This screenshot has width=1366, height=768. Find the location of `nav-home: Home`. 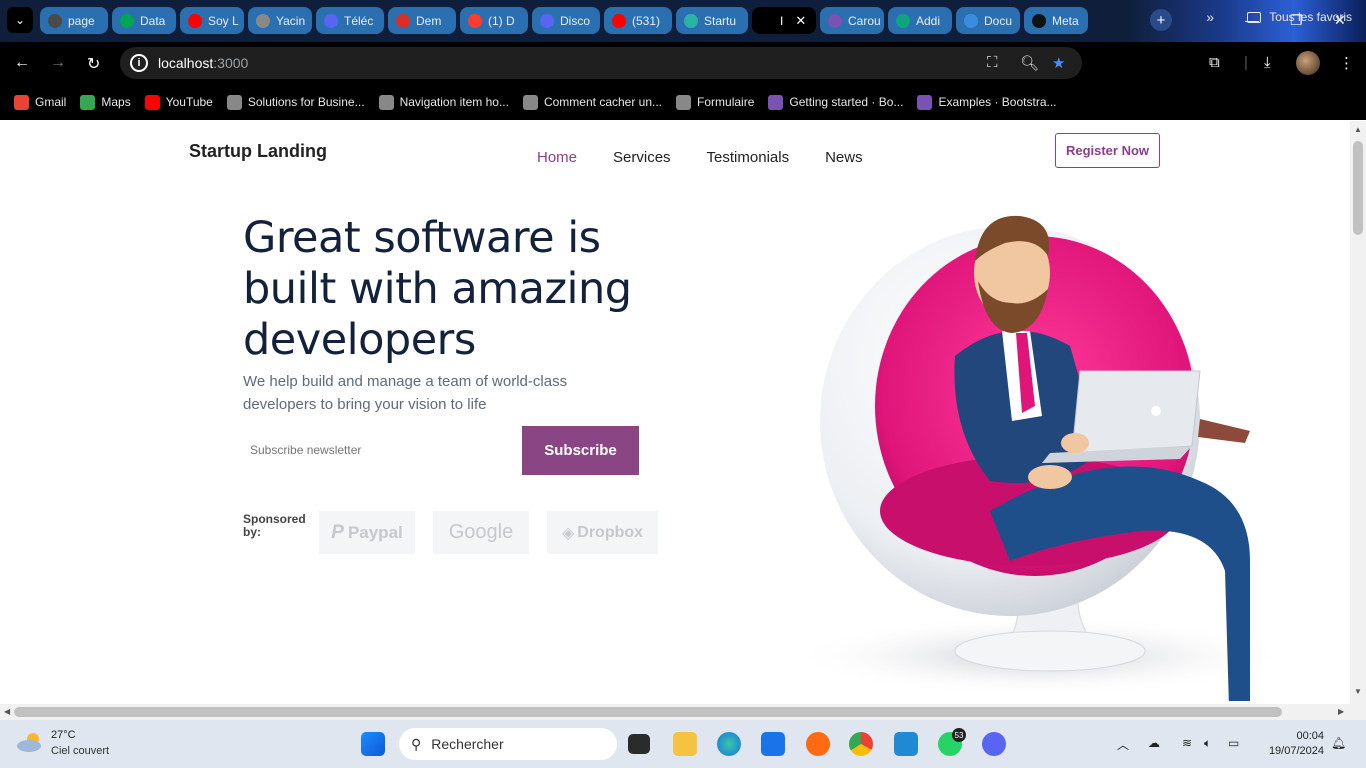

nav-home: Home is located at coordinates (557, 157).